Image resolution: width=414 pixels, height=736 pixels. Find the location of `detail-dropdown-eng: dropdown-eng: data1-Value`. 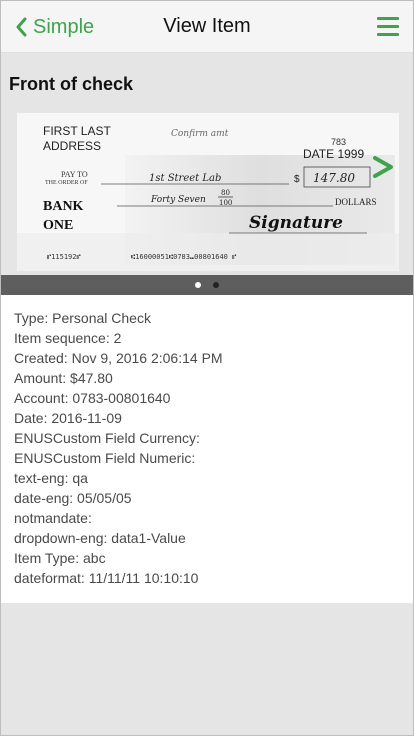

detail-dropdown-eng: dropdown-eng: data1-Value is located at coordinates (100, 538).